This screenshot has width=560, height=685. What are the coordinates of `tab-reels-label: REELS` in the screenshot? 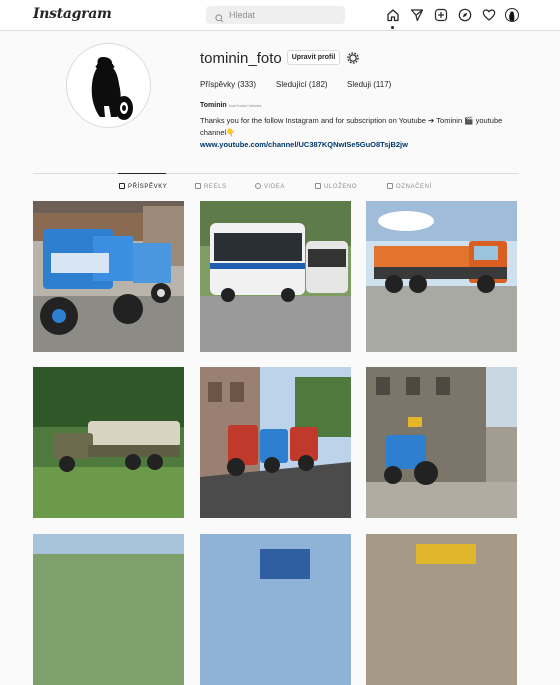 It's located at (215, 187).